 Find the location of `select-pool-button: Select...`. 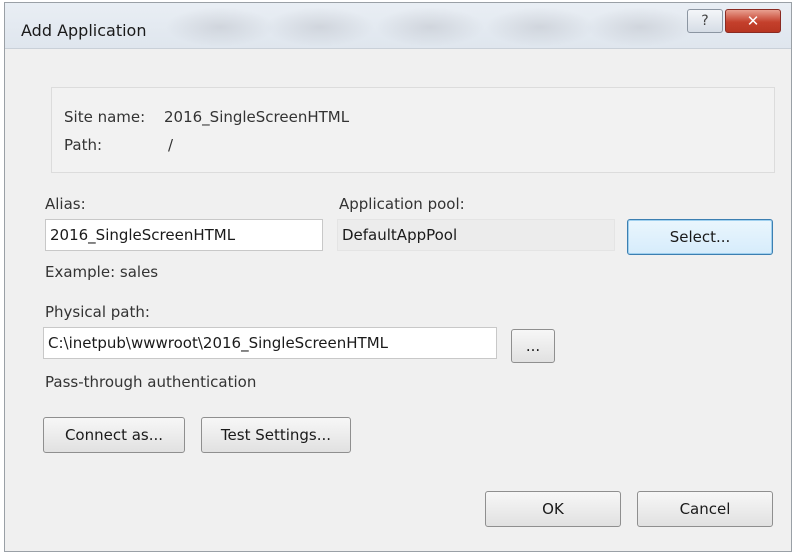

select-pool-button: Select... is located at coordinates (700, 237).